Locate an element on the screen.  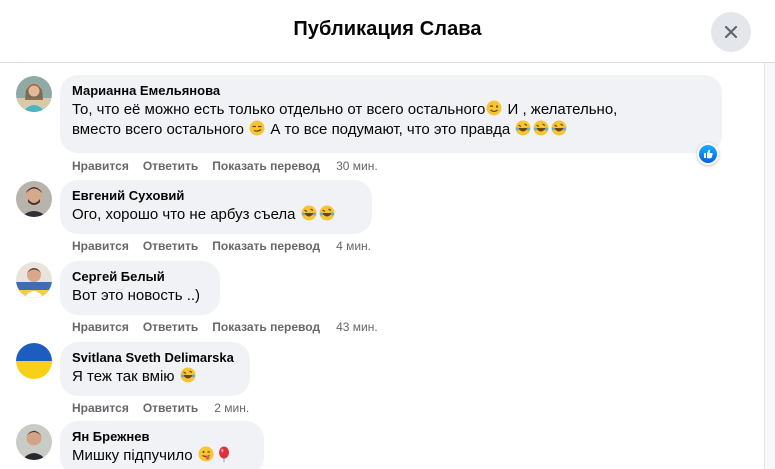
dialog-header: Публикация Слава is located at coordinates (387, 31).